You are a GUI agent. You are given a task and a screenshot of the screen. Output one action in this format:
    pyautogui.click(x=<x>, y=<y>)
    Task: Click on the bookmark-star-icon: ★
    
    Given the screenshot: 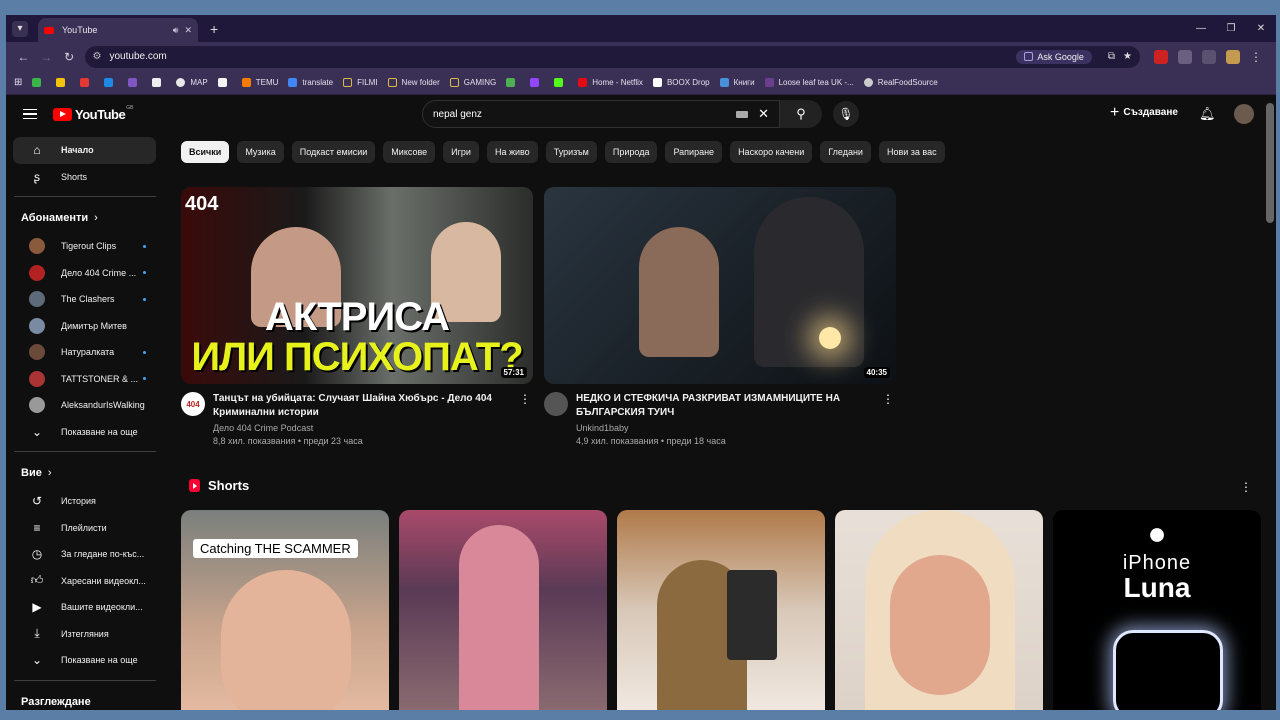 What is the action you would take?
    pyautogui.click(x=1127, y=56)
    